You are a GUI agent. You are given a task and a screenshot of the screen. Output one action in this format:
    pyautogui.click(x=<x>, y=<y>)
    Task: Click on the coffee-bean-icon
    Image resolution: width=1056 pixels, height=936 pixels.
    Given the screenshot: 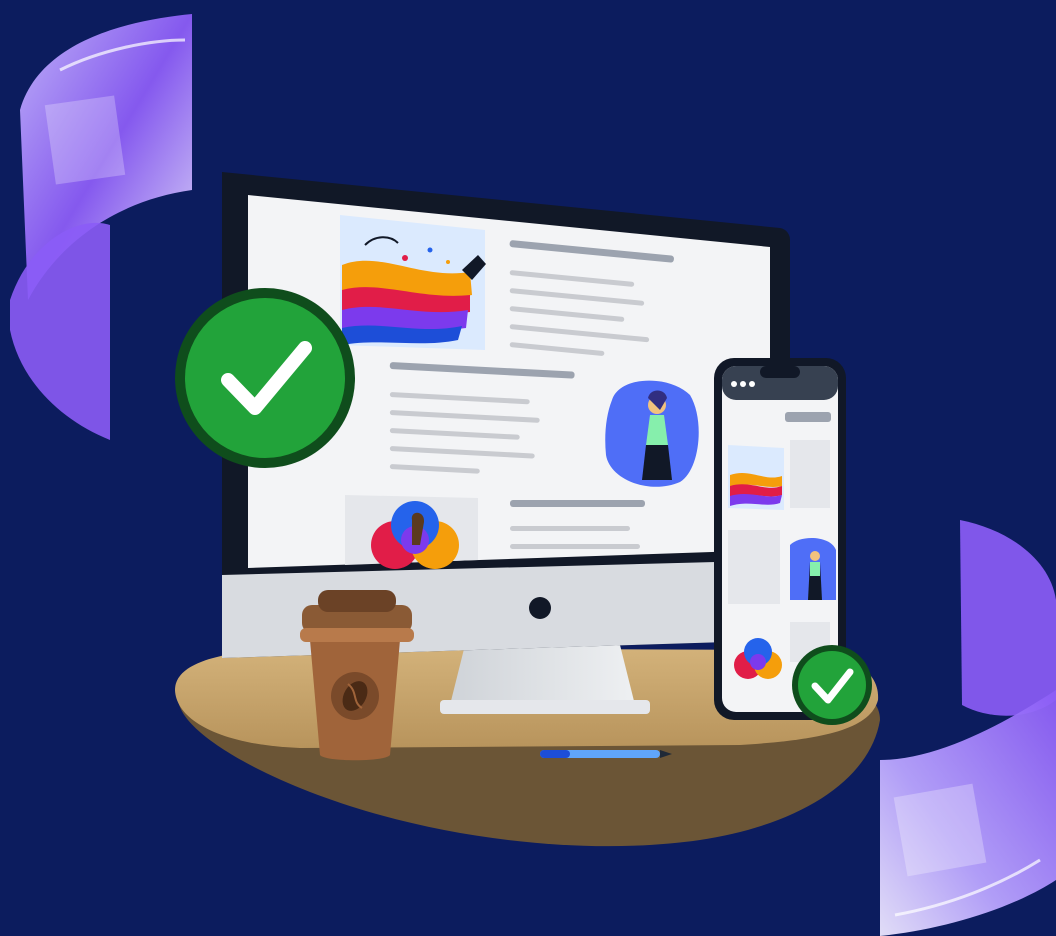 What is the action you would take?
    pyautogui.click(x=355, y=696)
    